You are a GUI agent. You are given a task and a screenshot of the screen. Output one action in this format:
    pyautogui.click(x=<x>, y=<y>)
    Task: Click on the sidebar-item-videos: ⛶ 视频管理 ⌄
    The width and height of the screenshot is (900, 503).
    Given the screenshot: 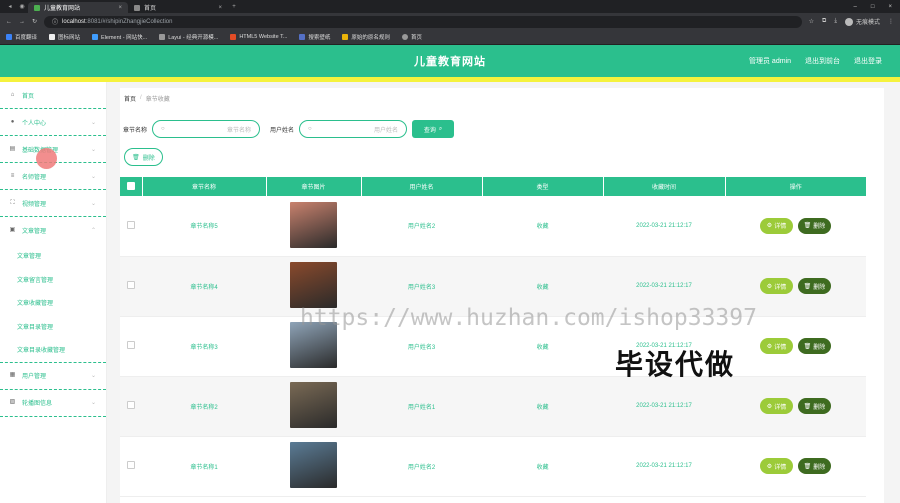 What is the action you would take?
    pyautogui.click(x=53, y=203)
    